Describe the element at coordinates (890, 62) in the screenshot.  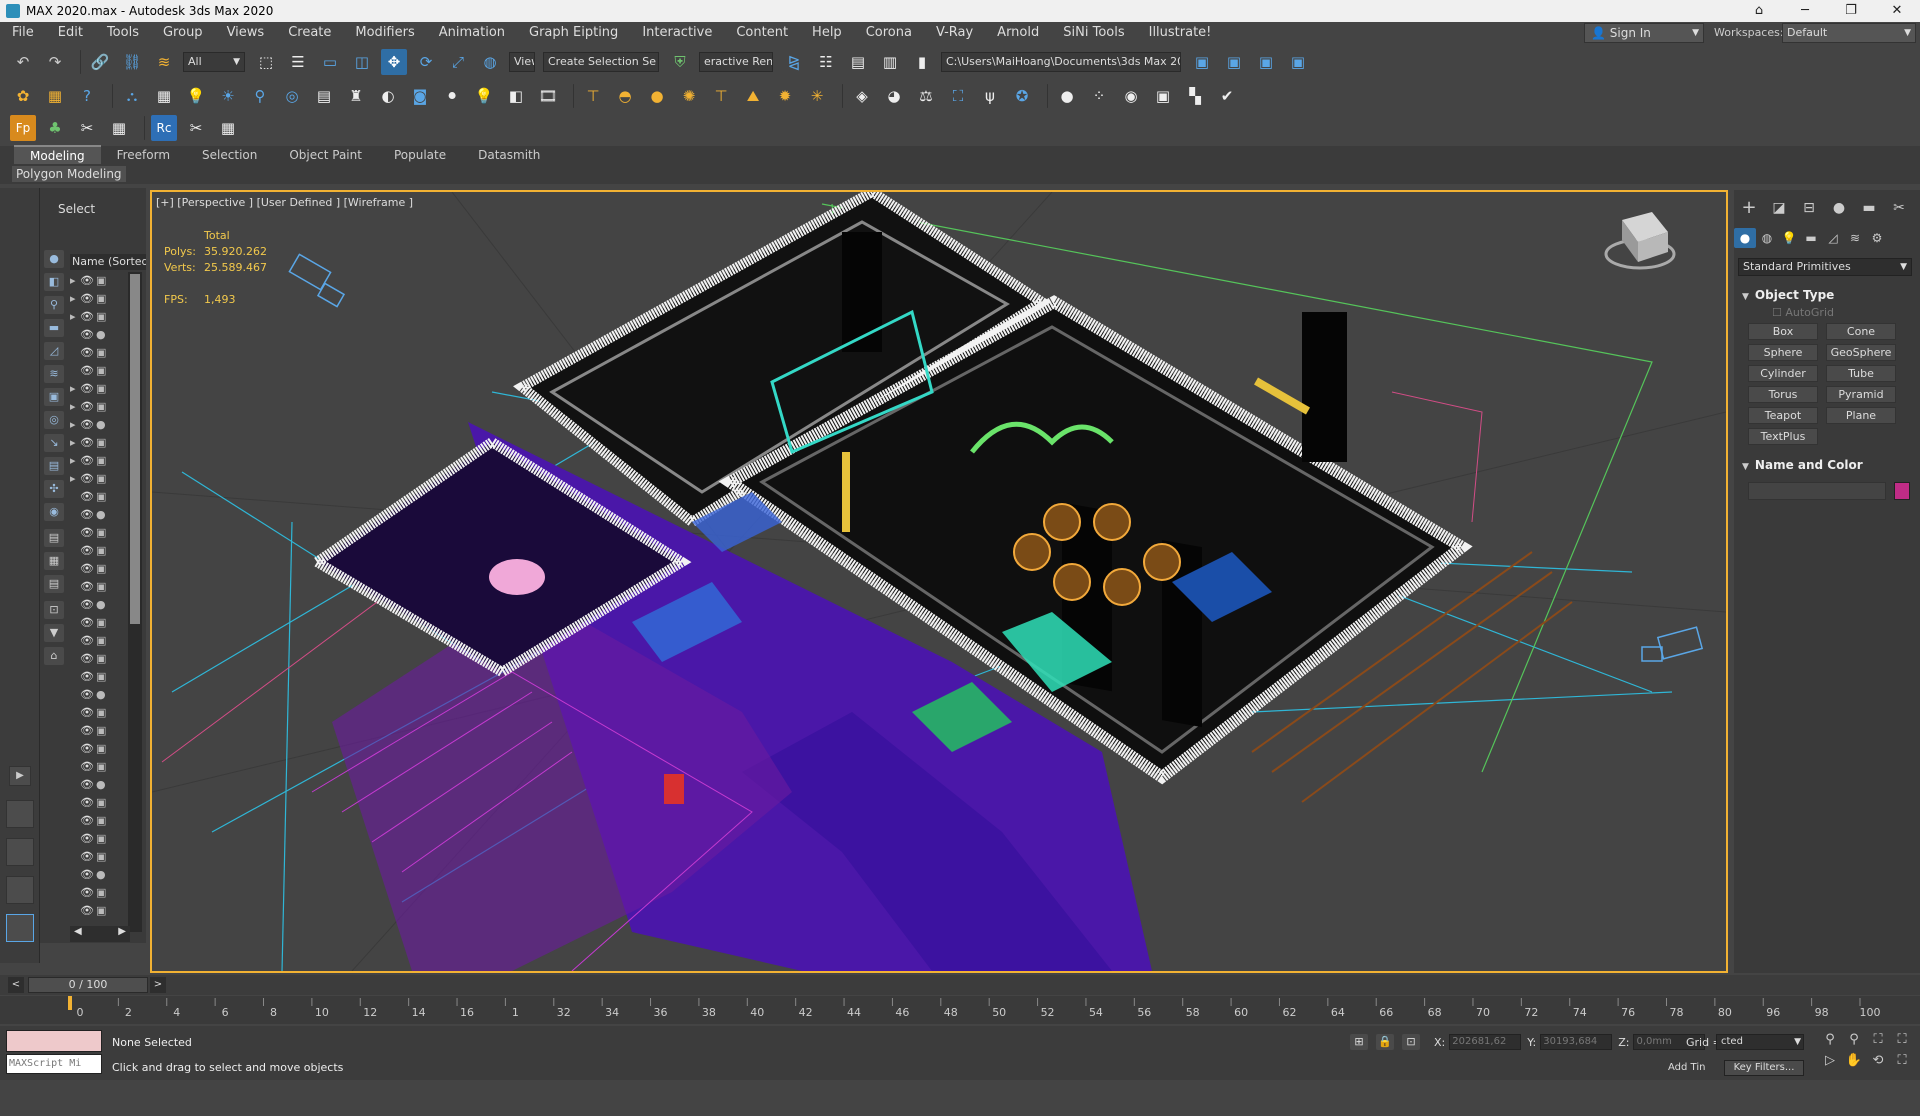
I see `layer-explorer-icon: ▥` at that location.